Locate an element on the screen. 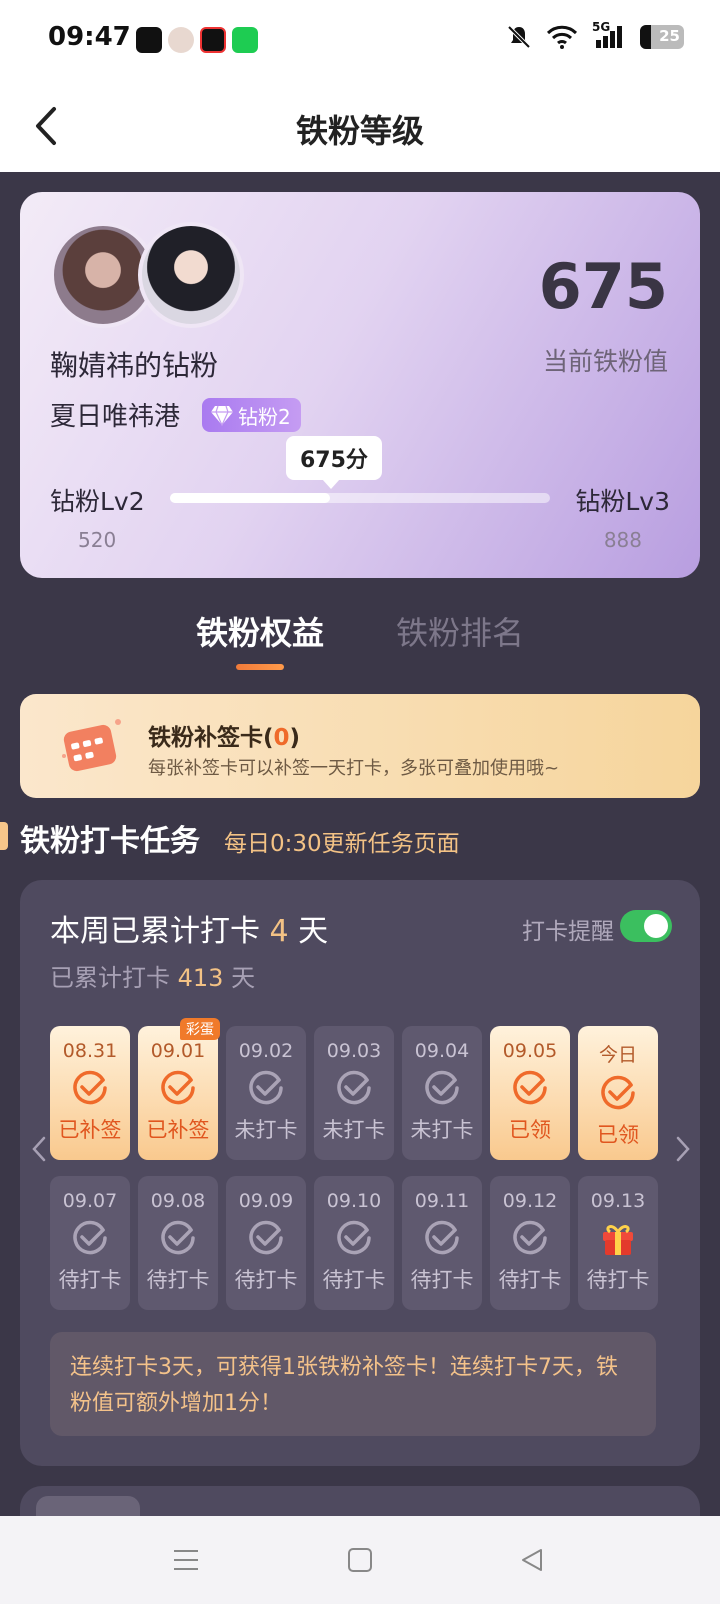 The height and width of the screenshot is (1604, 720). wechat-app-icon is located at coordinates (245, 40).